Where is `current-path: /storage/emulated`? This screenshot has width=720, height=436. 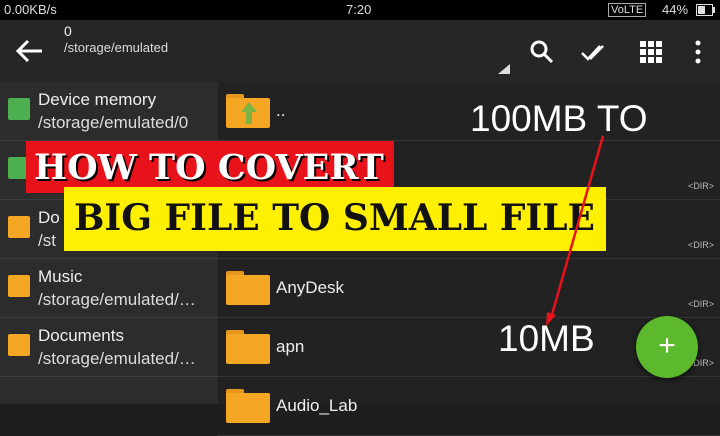 current-path: /storage/emulated is located at coordinates (116, 47).